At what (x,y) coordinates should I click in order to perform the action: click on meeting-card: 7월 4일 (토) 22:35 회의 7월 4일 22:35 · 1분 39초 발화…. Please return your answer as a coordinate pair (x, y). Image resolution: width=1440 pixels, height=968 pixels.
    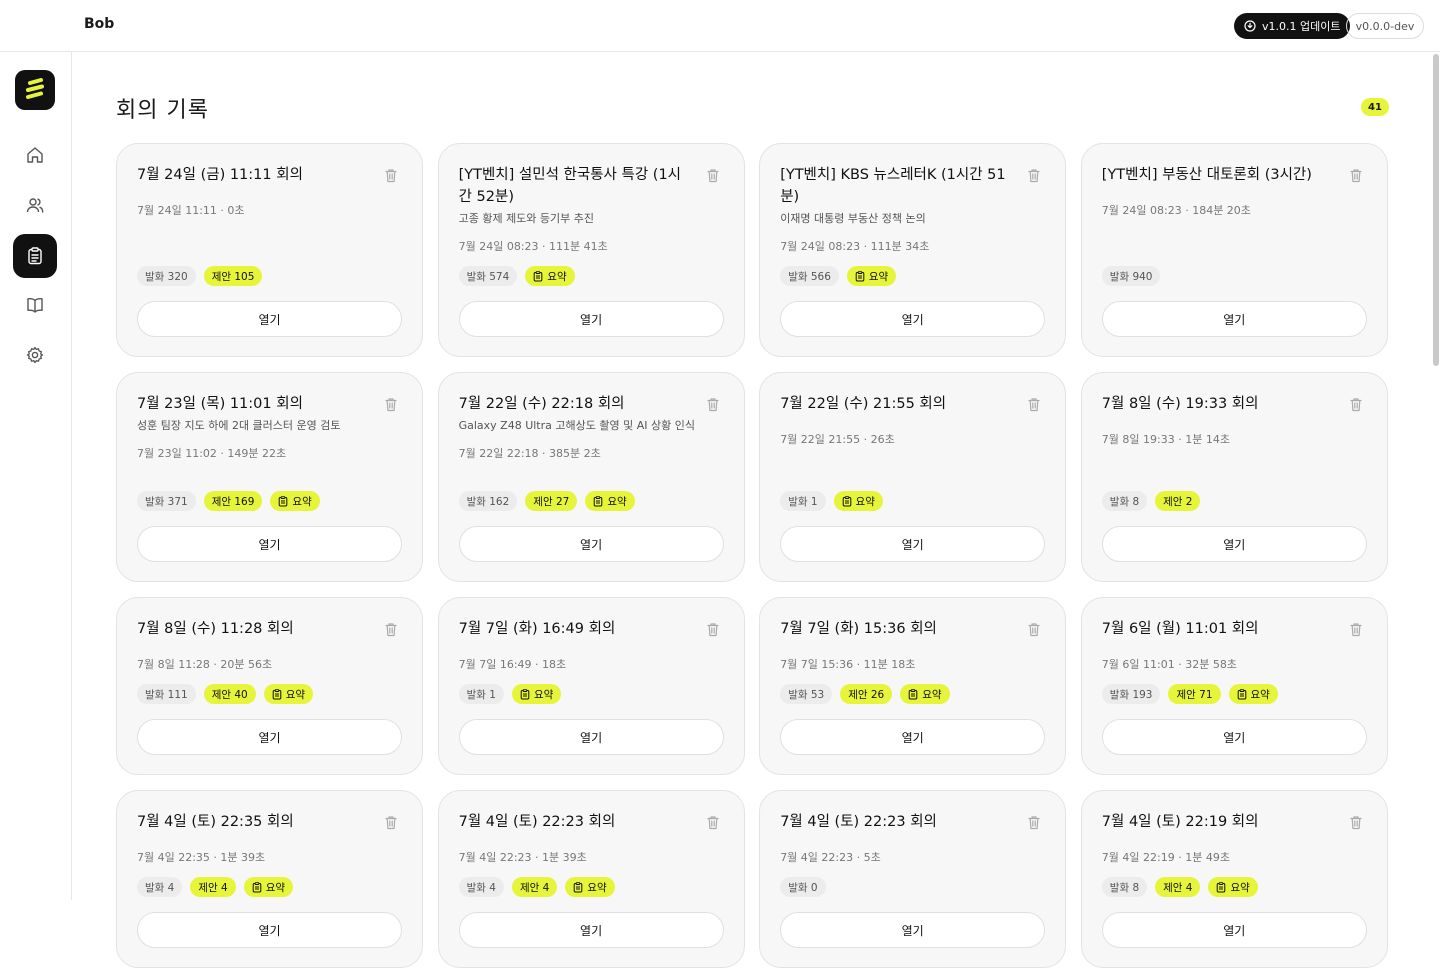
    Looking at the image, I should click on (269, 879).